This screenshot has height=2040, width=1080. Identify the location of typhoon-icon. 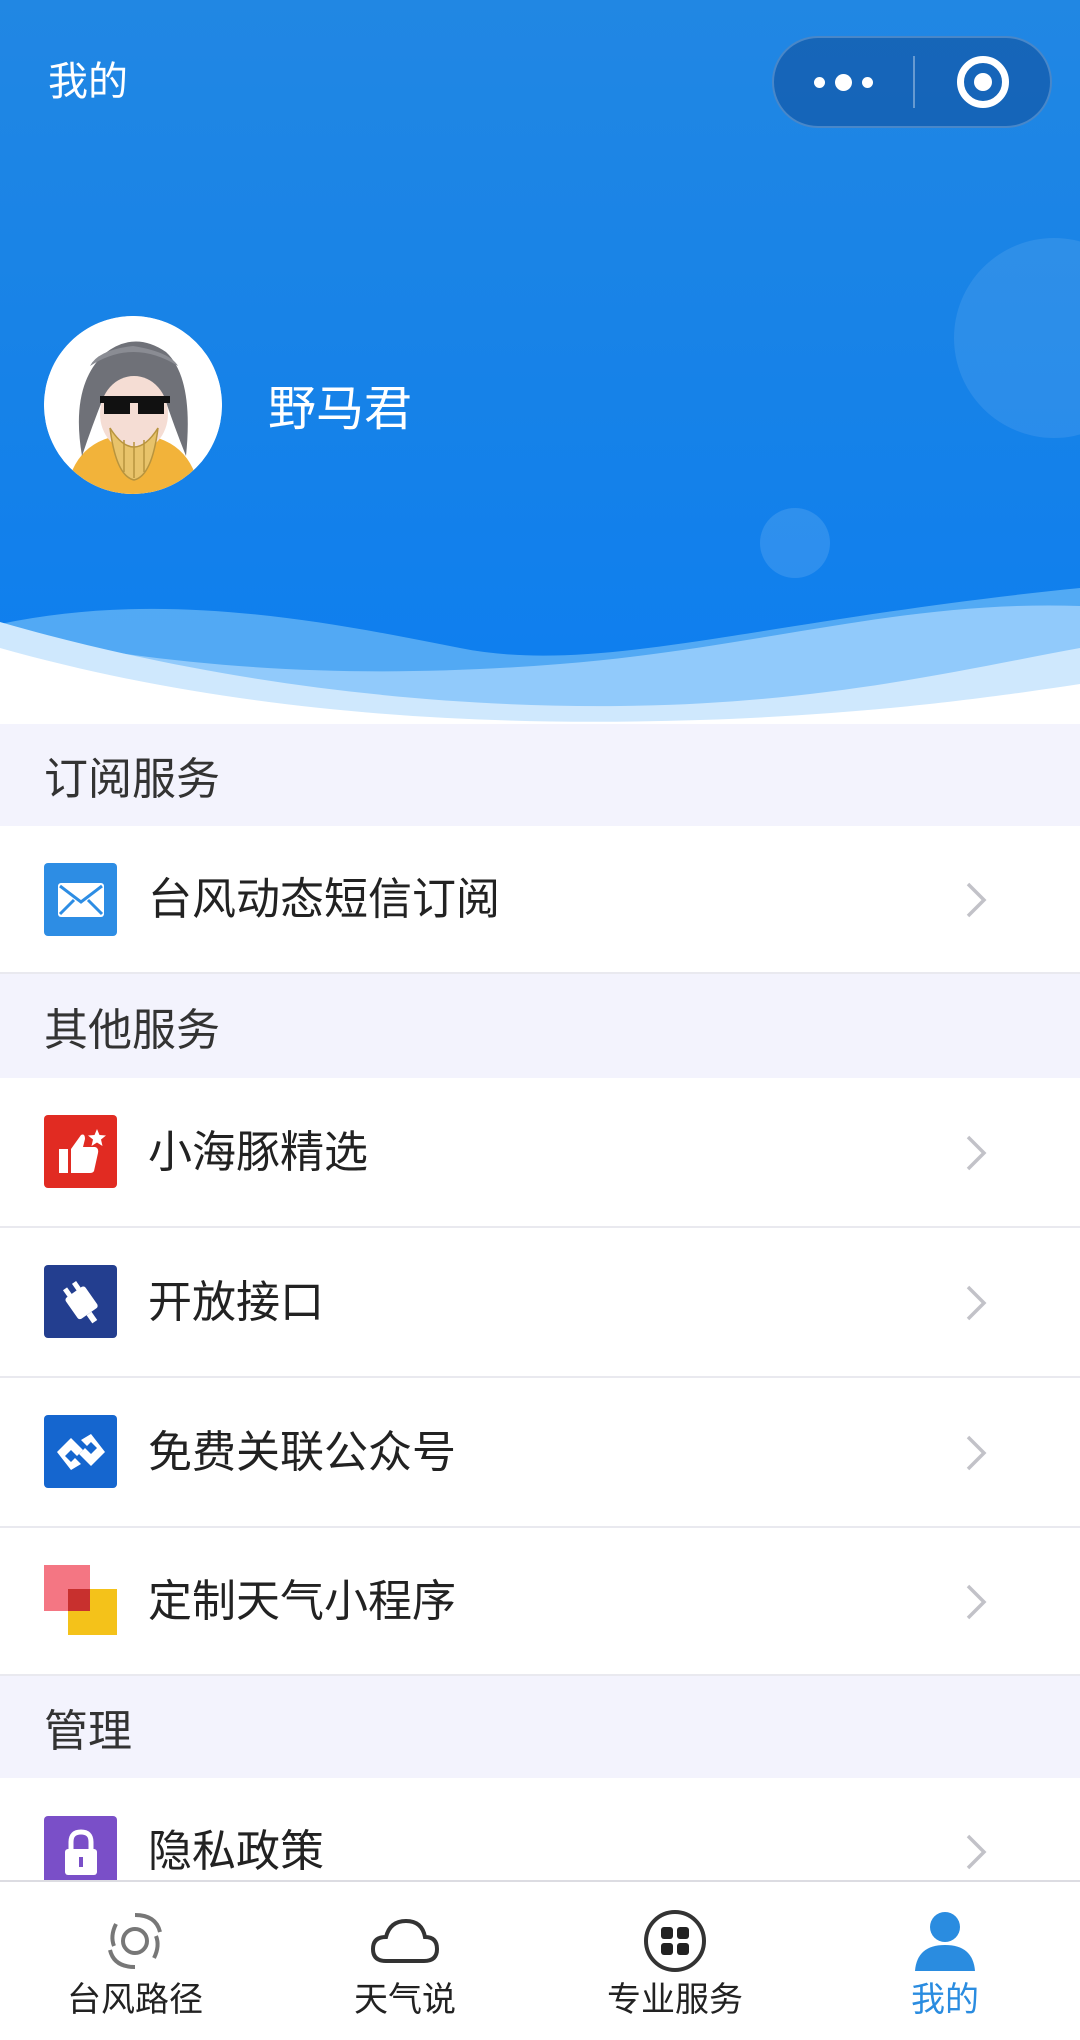
(135, 1941).